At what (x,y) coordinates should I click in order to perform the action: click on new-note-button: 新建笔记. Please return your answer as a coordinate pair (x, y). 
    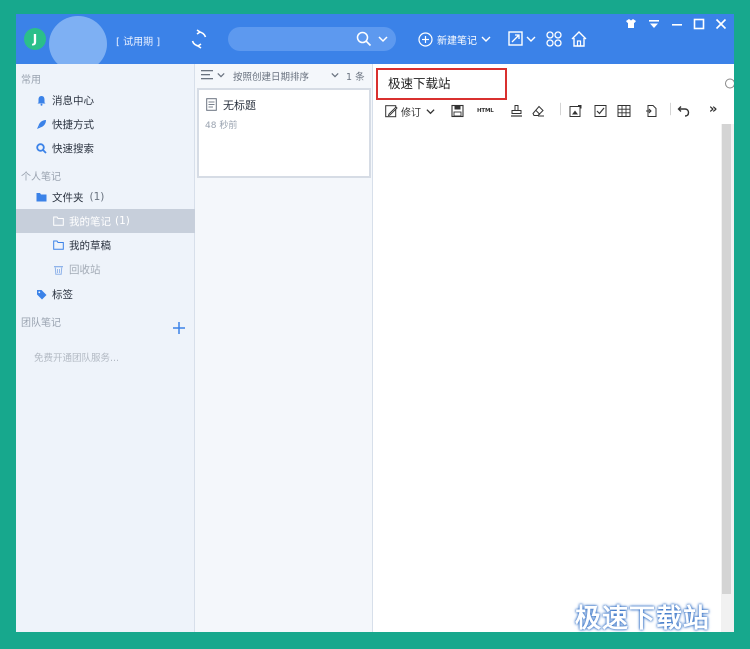
    Looking at the image, I should click on (454, 39).